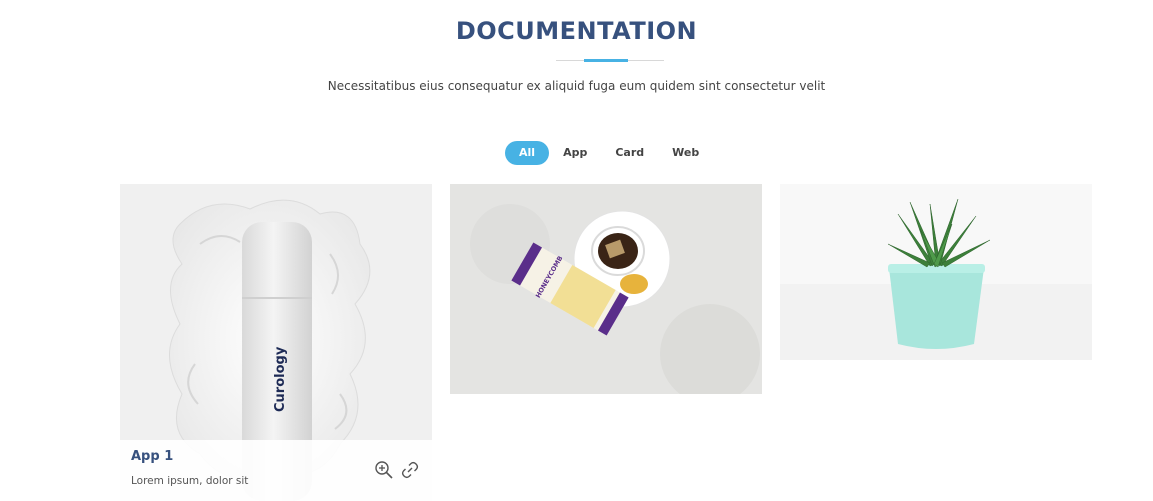 Image resolution: width=1153 pixels, height=501 pixels. What do you see at coordinates (397, 470) in the screenshot?
I see `portfolio-item-actions` at bounding box center [397, 470].